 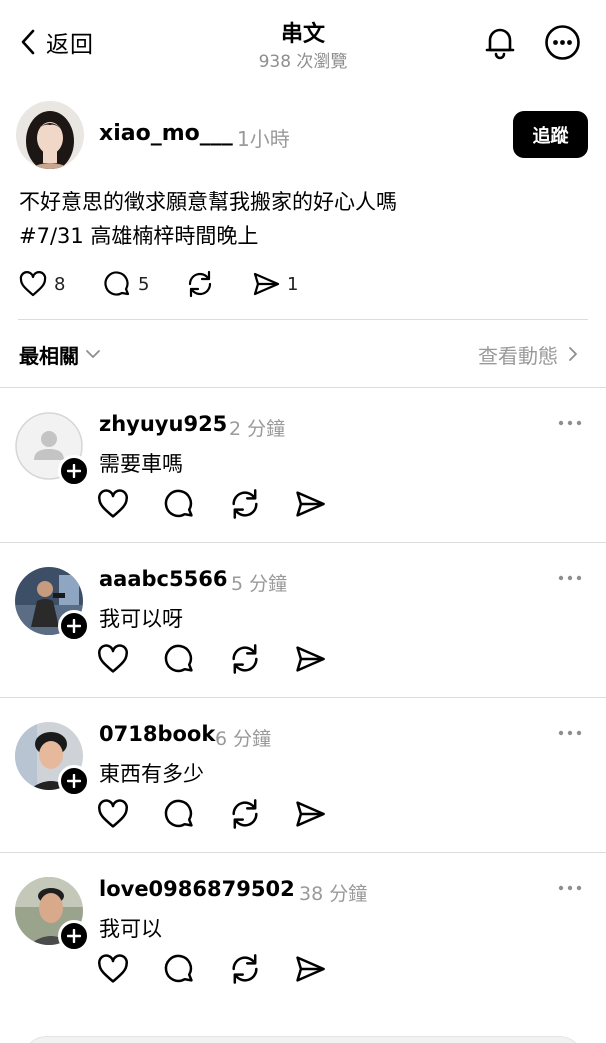 I want to click on reply-text: 需要車嗎, so click(x=141, y=464).